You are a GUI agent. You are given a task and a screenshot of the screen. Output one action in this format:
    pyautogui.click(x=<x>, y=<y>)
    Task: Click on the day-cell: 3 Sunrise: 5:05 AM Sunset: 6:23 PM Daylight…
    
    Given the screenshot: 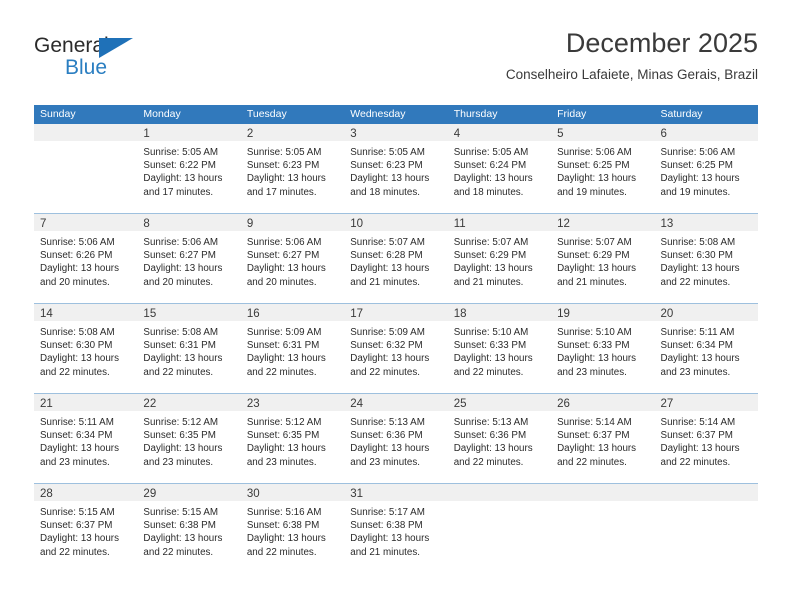 What is the action you would take?
    pyautogui.click(x=396, y=168)
    